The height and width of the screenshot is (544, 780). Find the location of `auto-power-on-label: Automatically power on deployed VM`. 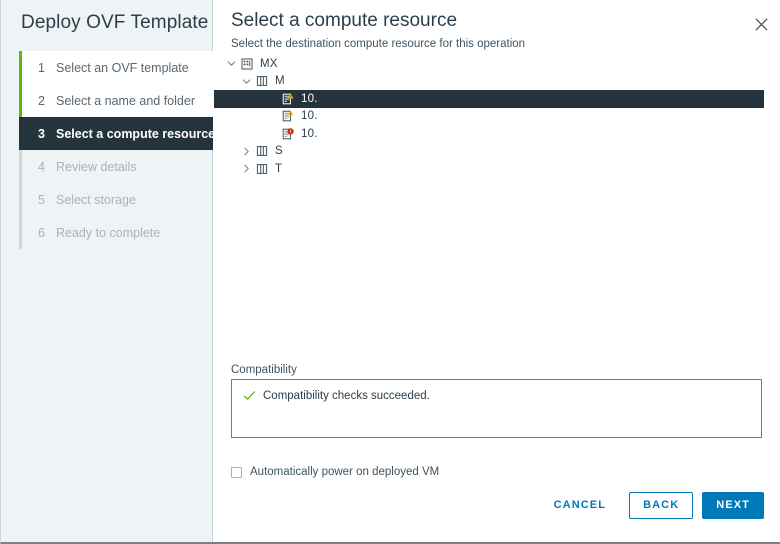

auto-power-on-label: Automatically power on deployed VM is located at coordinates (345, 472).